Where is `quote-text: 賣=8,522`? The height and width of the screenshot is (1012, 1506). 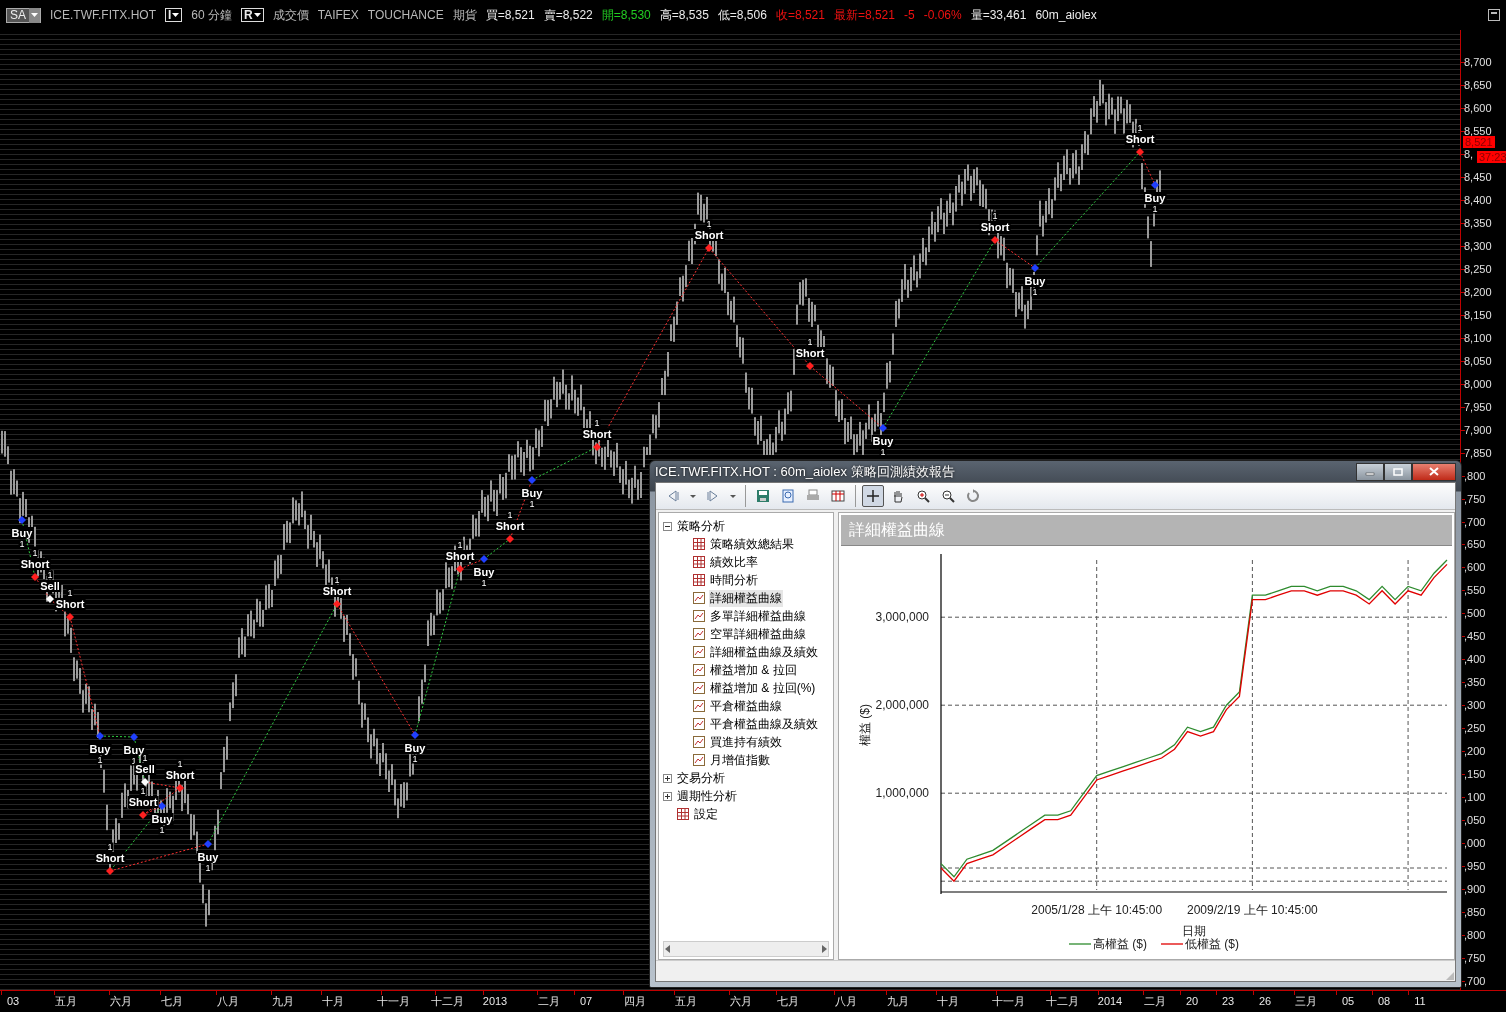 quote-text: 賣=8,522 is located at coordinates (568, 15).